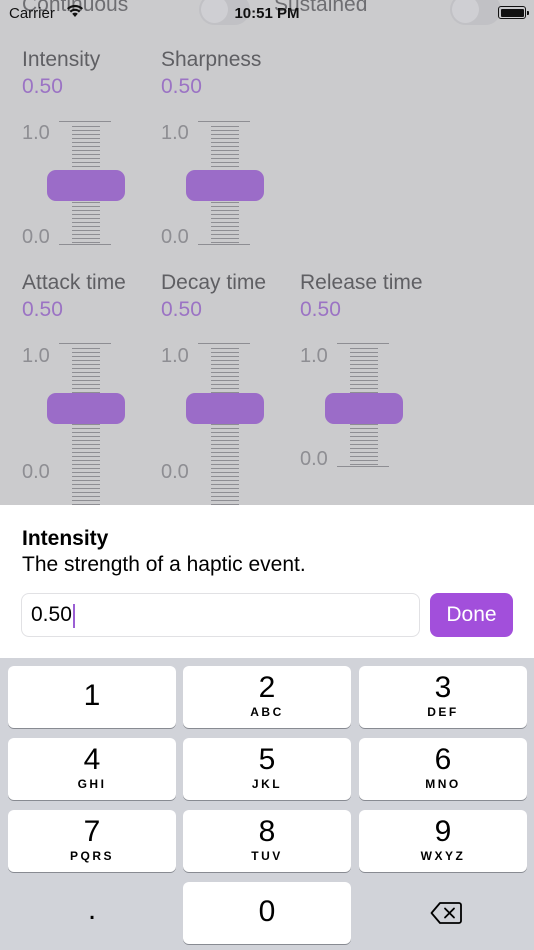 The image size is (534, 950). What do you see at coordinates (92, 831) in the screenshot?
I see `key-number: 7` at bounding box center [92, 831].